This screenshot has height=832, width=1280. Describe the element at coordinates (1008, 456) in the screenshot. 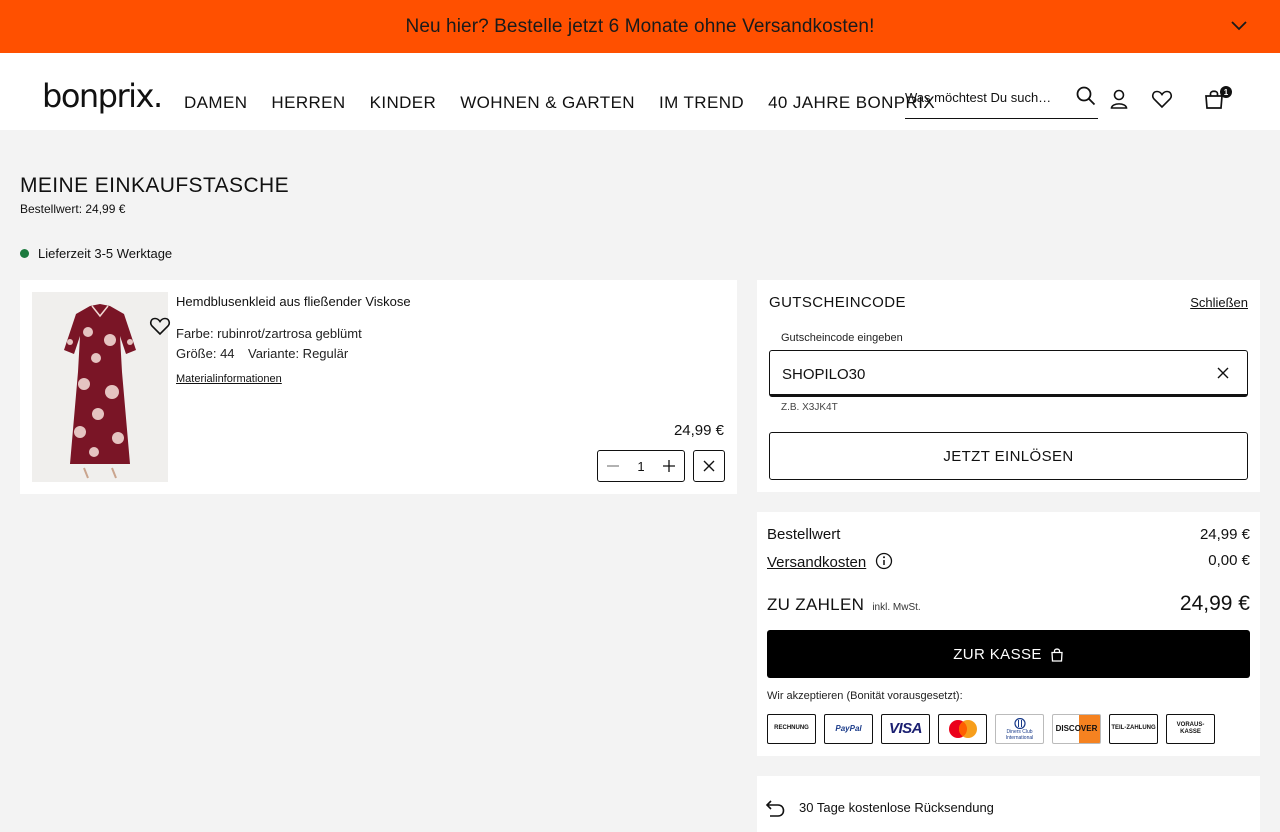

I see `redeem-voucher-button: JETZT EINLÖSEN` at that location.